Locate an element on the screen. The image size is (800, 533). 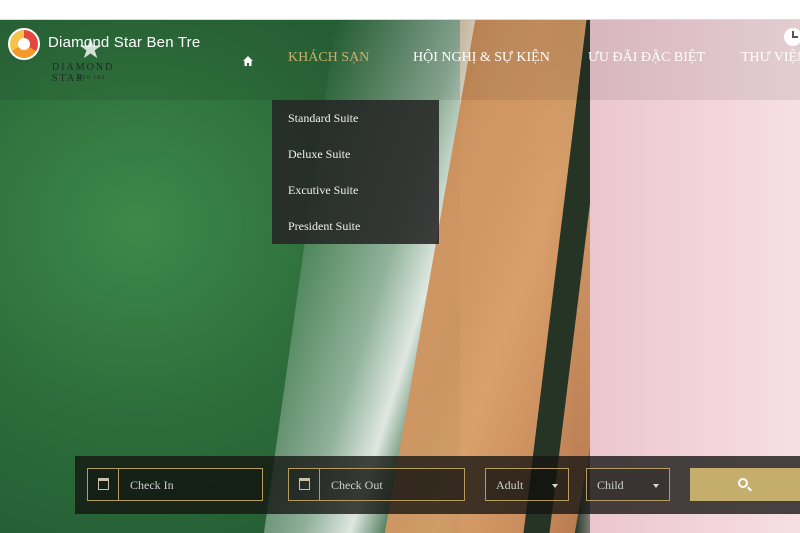
search-icon is located at coordinates (743, 483).